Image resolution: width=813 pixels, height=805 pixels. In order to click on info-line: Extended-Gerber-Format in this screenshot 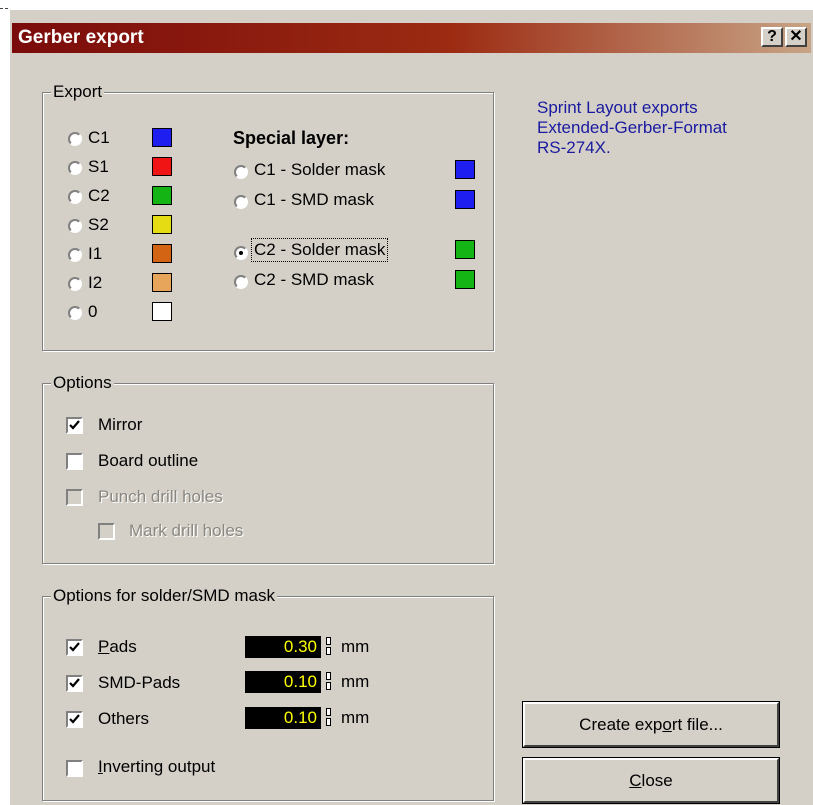, I will do `click(632, 127)`.